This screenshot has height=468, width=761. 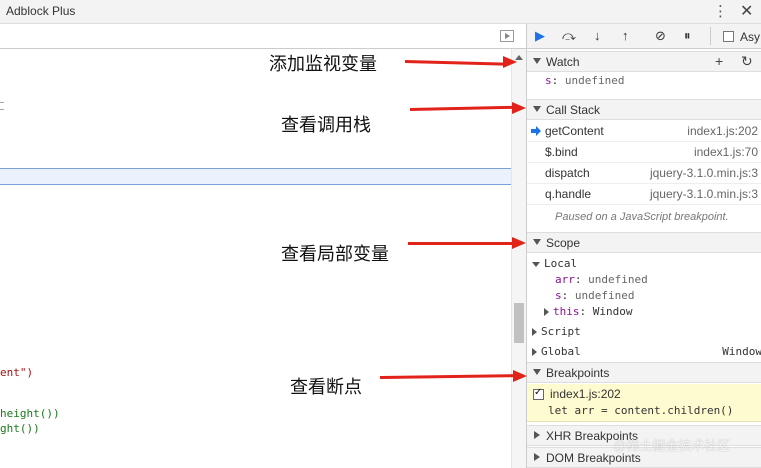 I want to click on step-out-icon: ↑, so click(x=625, y=36).